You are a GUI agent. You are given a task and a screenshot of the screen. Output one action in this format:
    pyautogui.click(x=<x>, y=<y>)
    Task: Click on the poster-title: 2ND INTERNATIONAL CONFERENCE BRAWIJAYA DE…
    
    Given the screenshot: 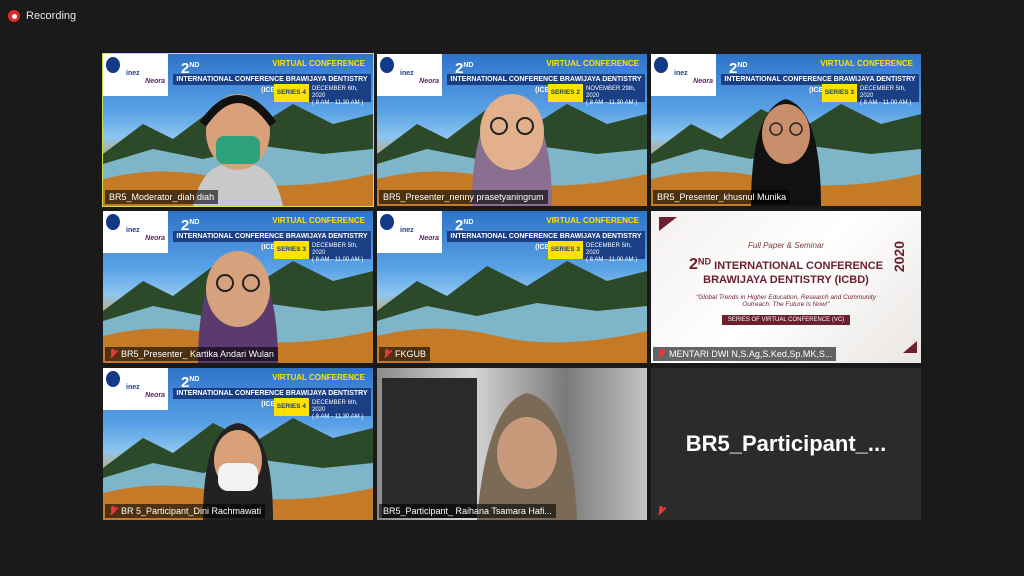 What is the action you would take?
    pyautogui.click(x=786, y=271)
    